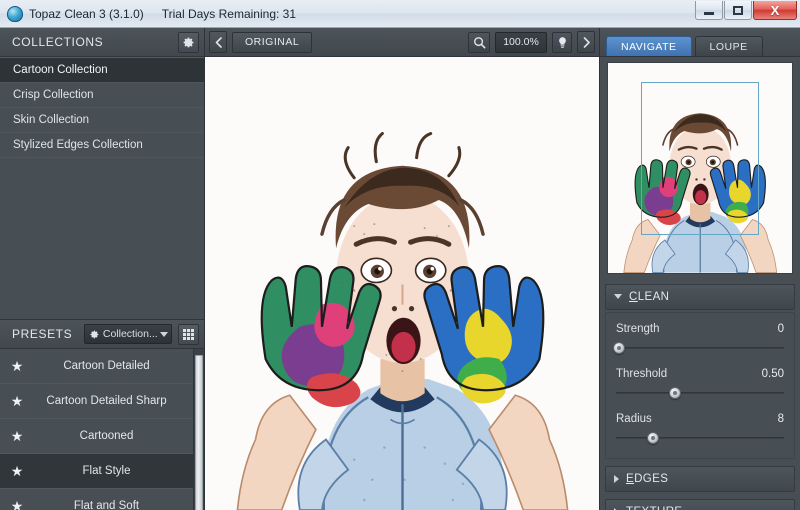 The width and height of the screenshot is (800, 510). I want to click on original-label: ORIGINAL, so click(272, 42).